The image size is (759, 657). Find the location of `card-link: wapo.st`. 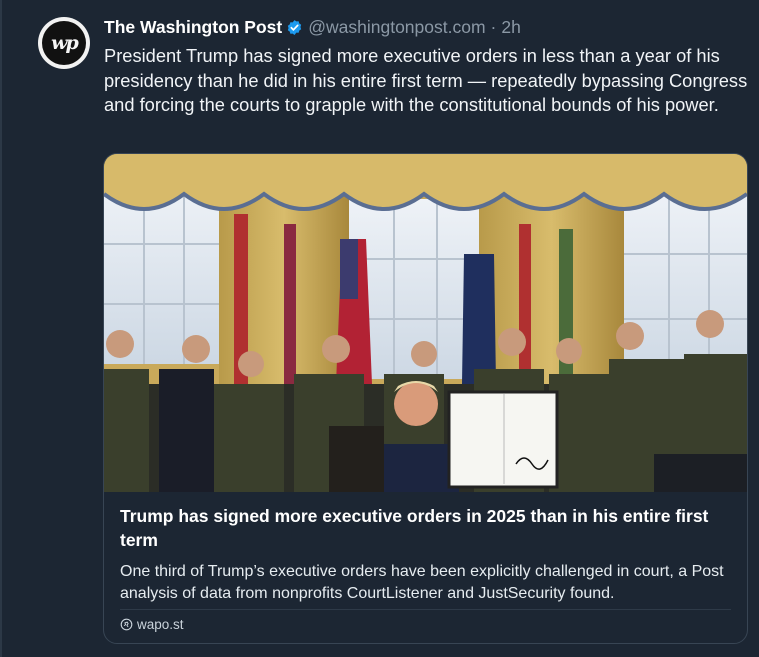

card-link: wapo.st is located at coordinates (152, 624).